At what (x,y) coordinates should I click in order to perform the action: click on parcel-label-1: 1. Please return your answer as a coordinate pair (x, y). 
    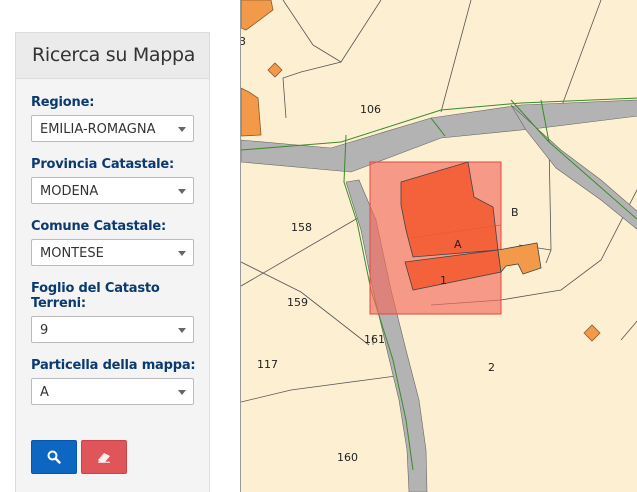
    Looking at the image, I should click on (443, 280).